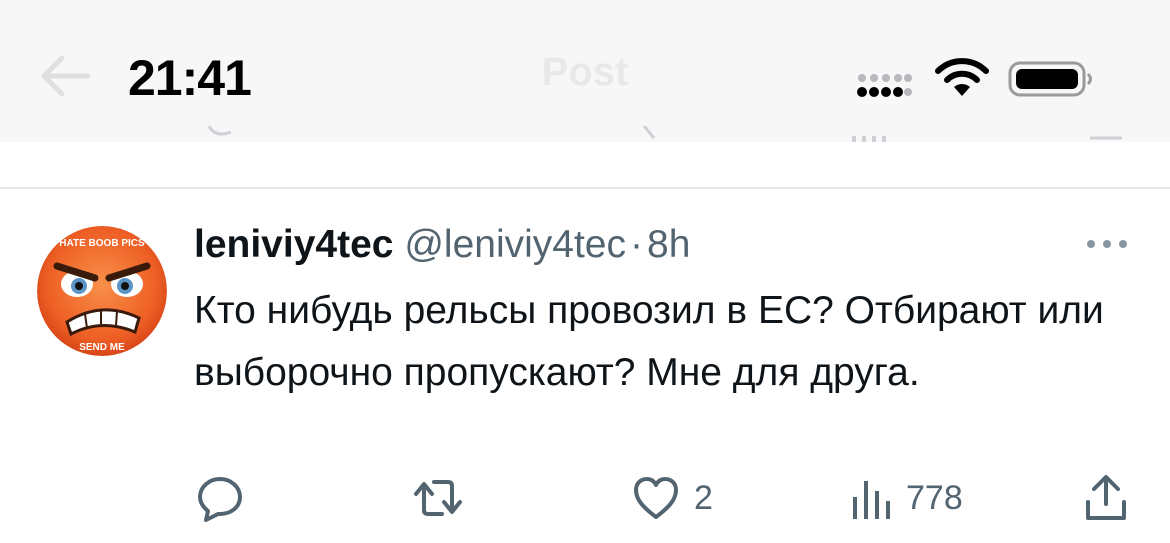  I want to click on retweet-button, so click(438, 498).